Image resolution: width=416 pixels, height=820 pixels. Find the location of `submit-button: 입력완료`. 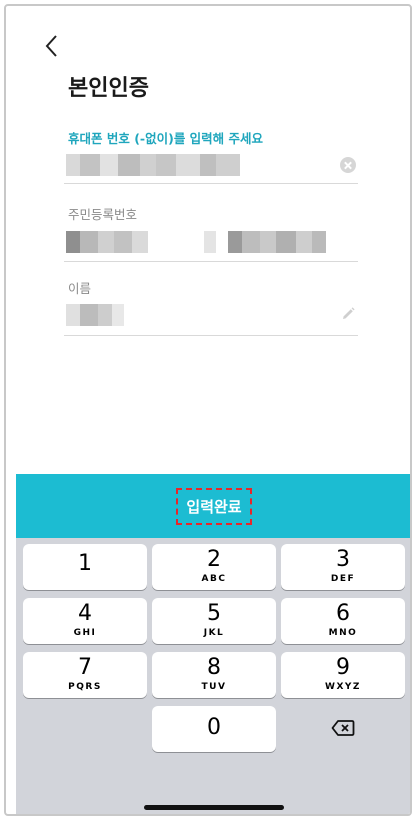

submit-button: 입력완료 is located at coordinates (213, 506).